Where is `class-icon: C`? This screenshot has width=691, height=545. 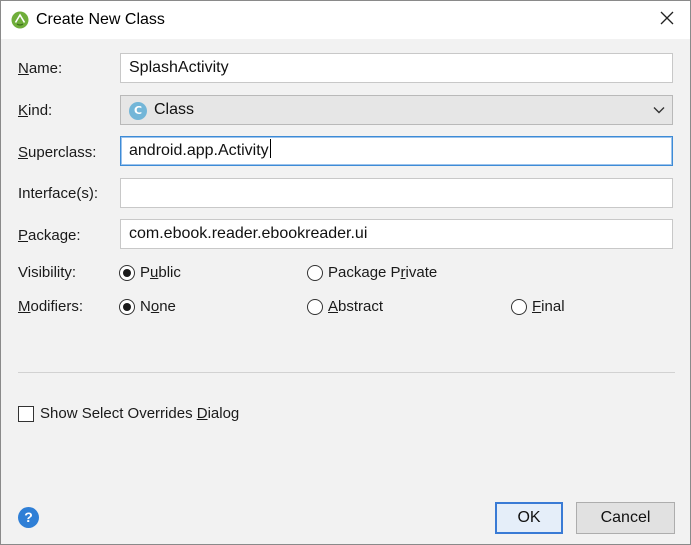 class-icon: C is located at coordinates (138, 111).